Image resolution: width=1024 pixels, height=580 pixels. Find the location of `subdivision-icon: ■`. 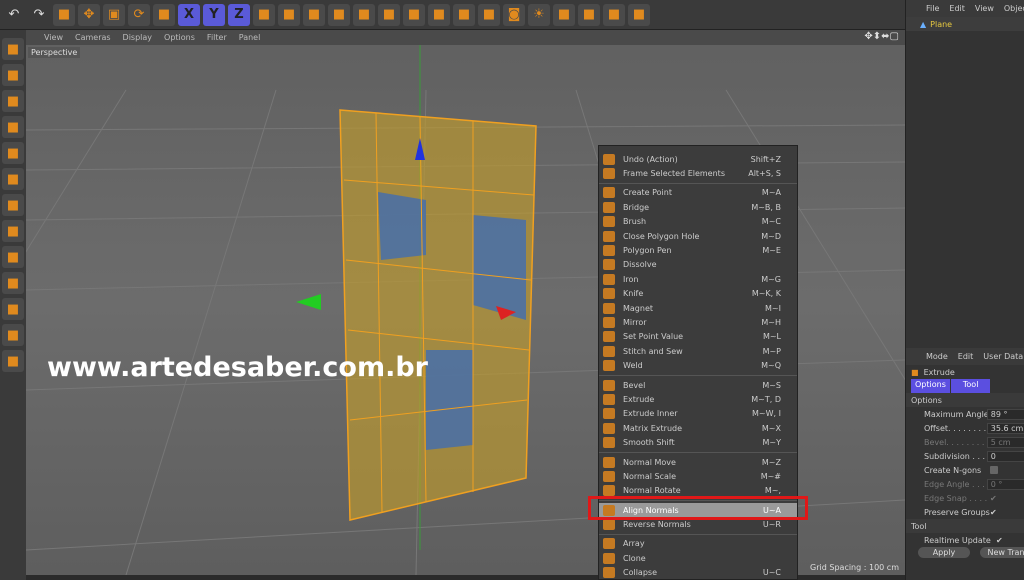

subdivision-icon: ■ is located at coordinates (414, 14).